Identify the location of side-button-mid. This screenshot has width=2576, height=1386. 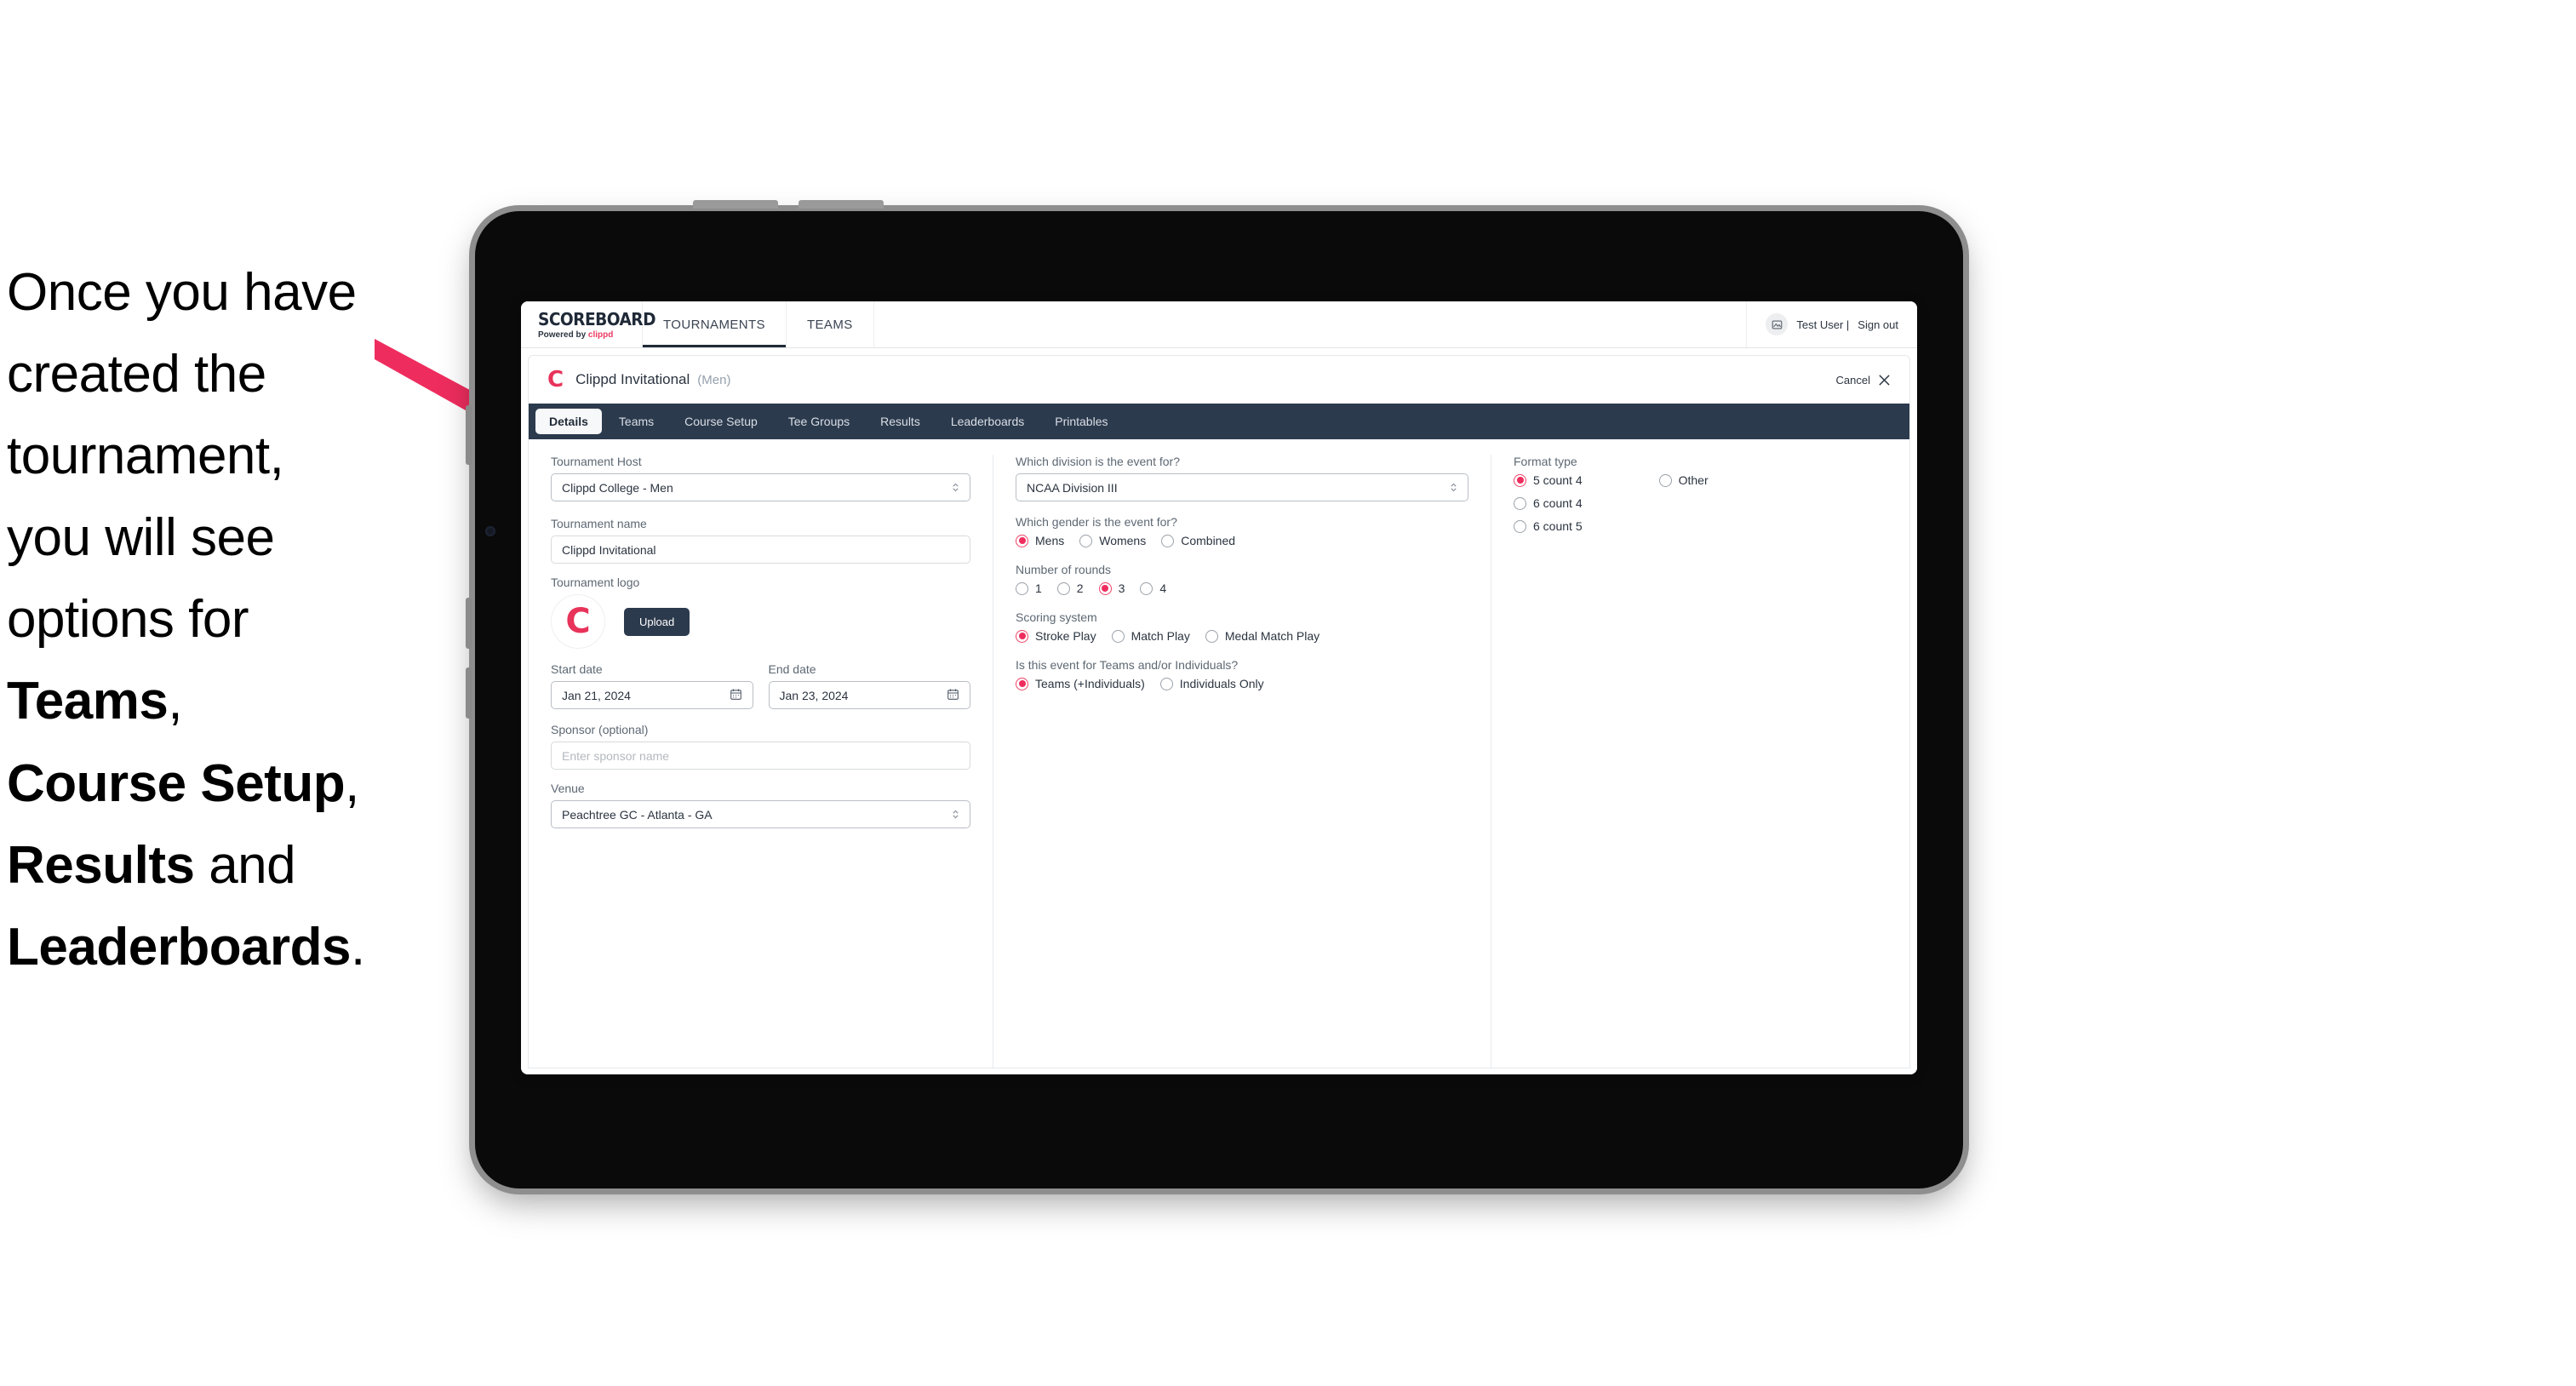
(469, 623).